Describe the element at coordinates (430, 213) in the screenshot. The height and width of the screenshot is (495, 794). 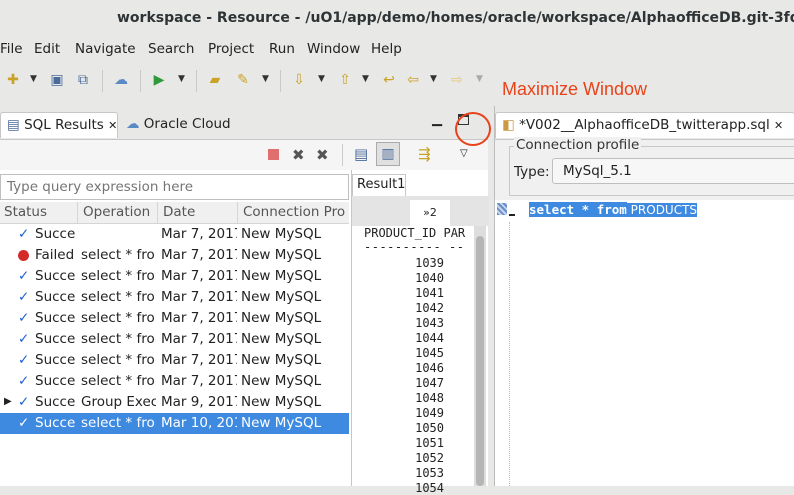
I see `result-overflow-indicator: »2` at that location.